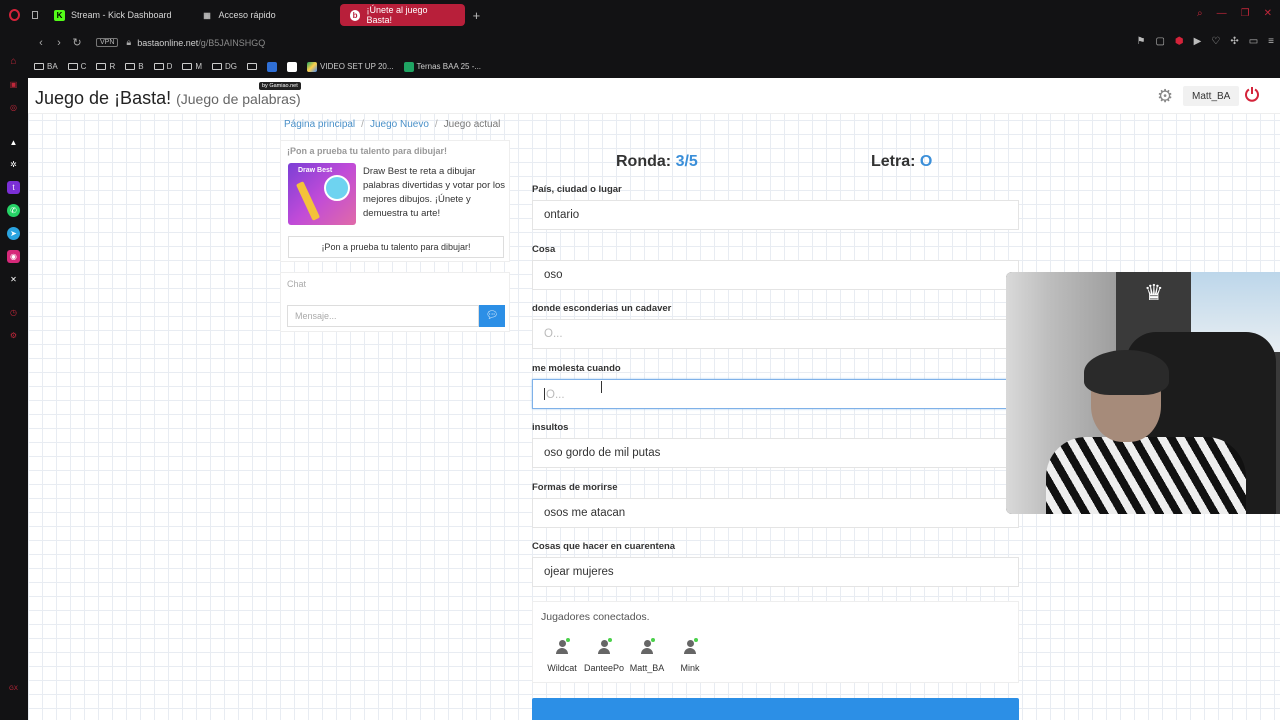 This screenshot has height=720, width=1280. What do you see at coordinates (1159, 41) in the screenshot?
I see `snapshot-icon: ▢` at bounding box center [1159, 41].